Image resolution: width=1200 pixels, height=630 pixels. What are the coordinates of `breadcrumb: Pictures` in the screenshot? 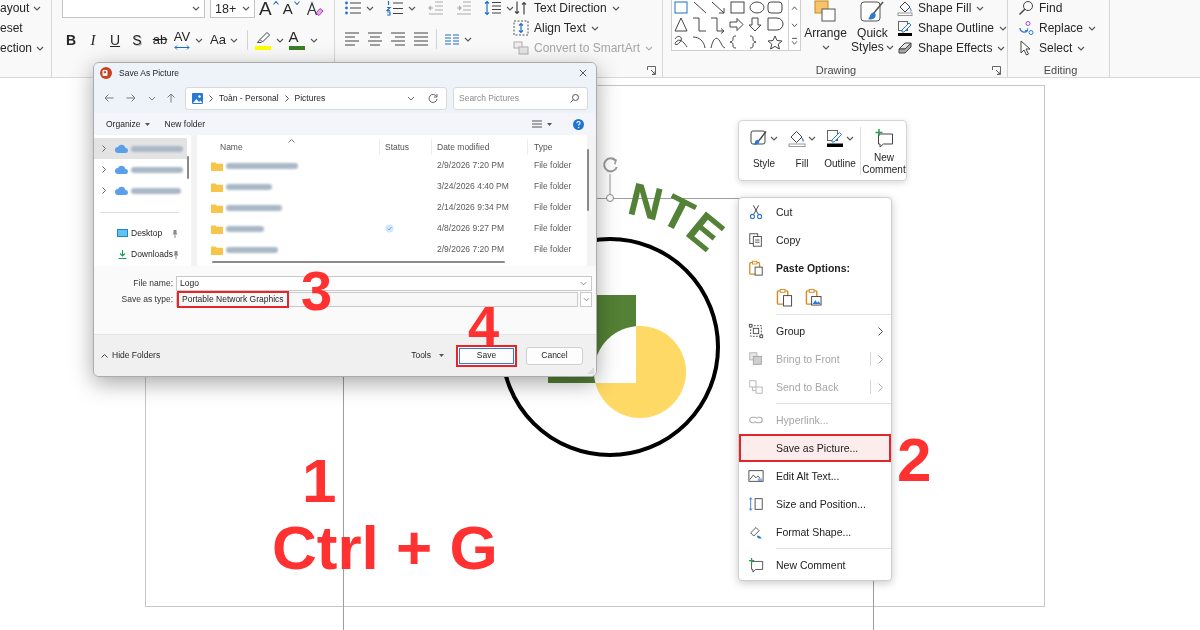 It's located at (310, 98).